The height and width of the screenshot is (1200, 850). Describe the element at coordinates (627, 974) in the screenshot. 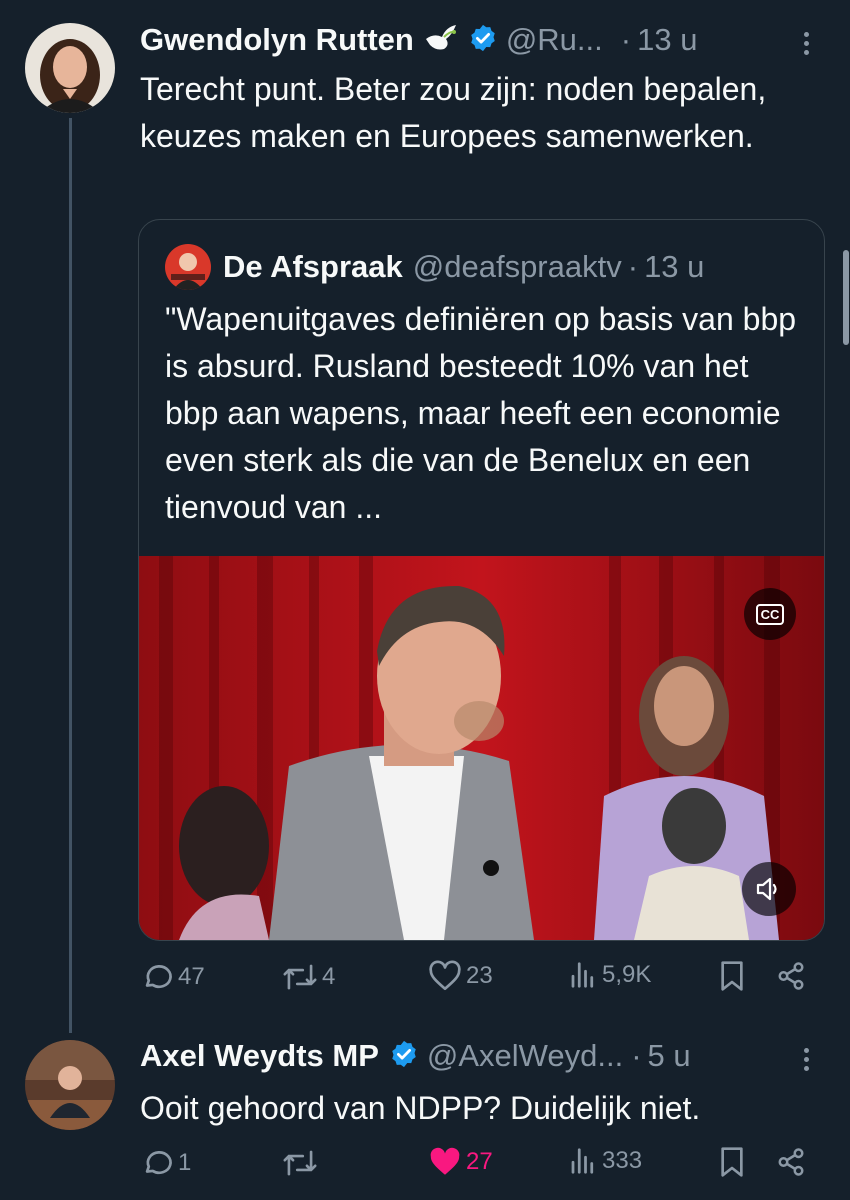

I see `views-count: 5,9K` at that location.